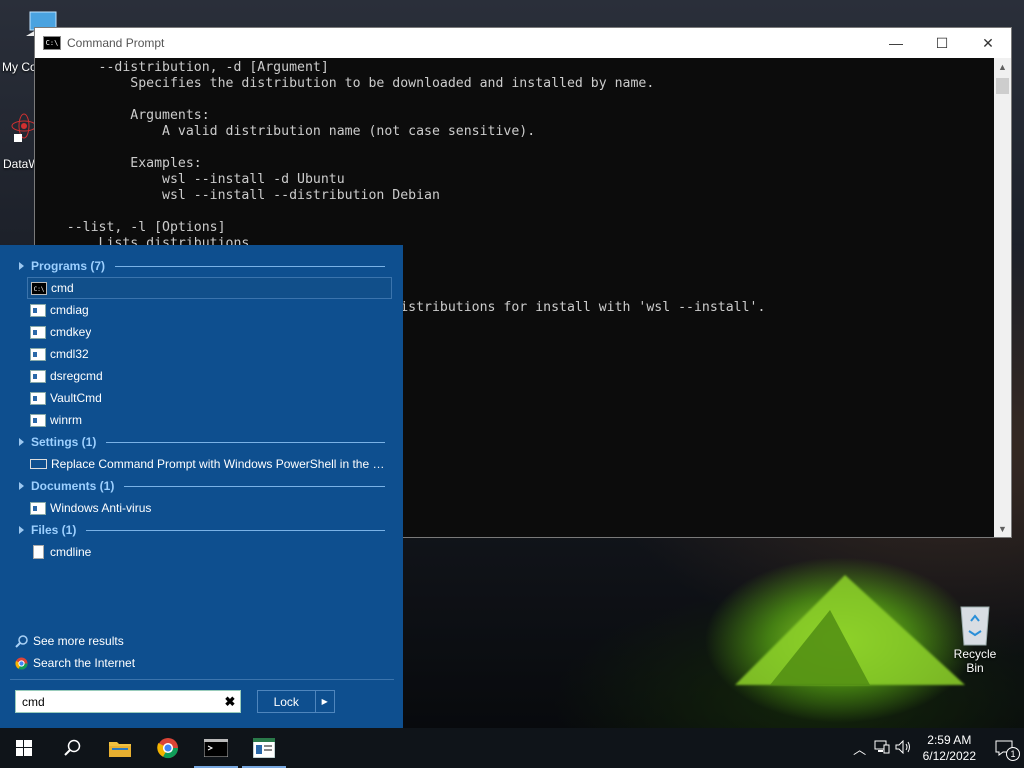 The height and width of the screenshot is (768, 1024). What do you see at coordinates (39, 288) in the screenshot?
I see `cmd-icon: C:\` at bounding box center [39, 288].